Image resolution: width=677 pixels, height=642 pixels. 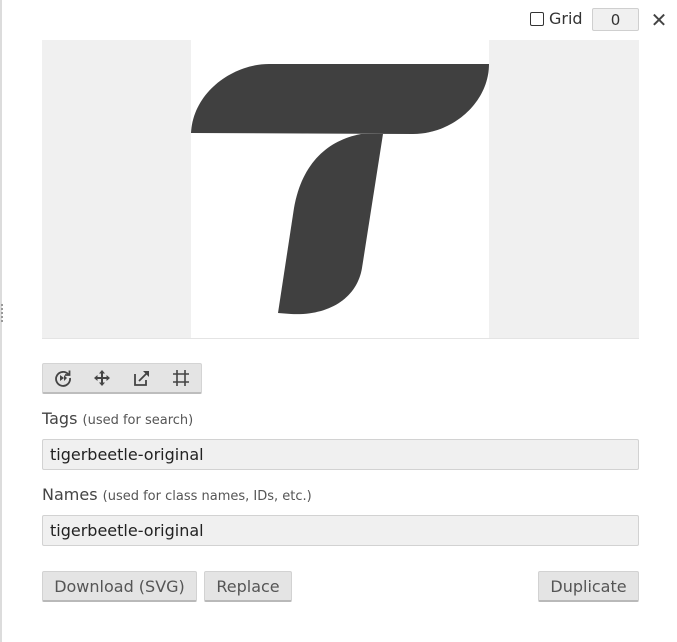 I want to click on grid-checkbox, so click(x=537, y=18).